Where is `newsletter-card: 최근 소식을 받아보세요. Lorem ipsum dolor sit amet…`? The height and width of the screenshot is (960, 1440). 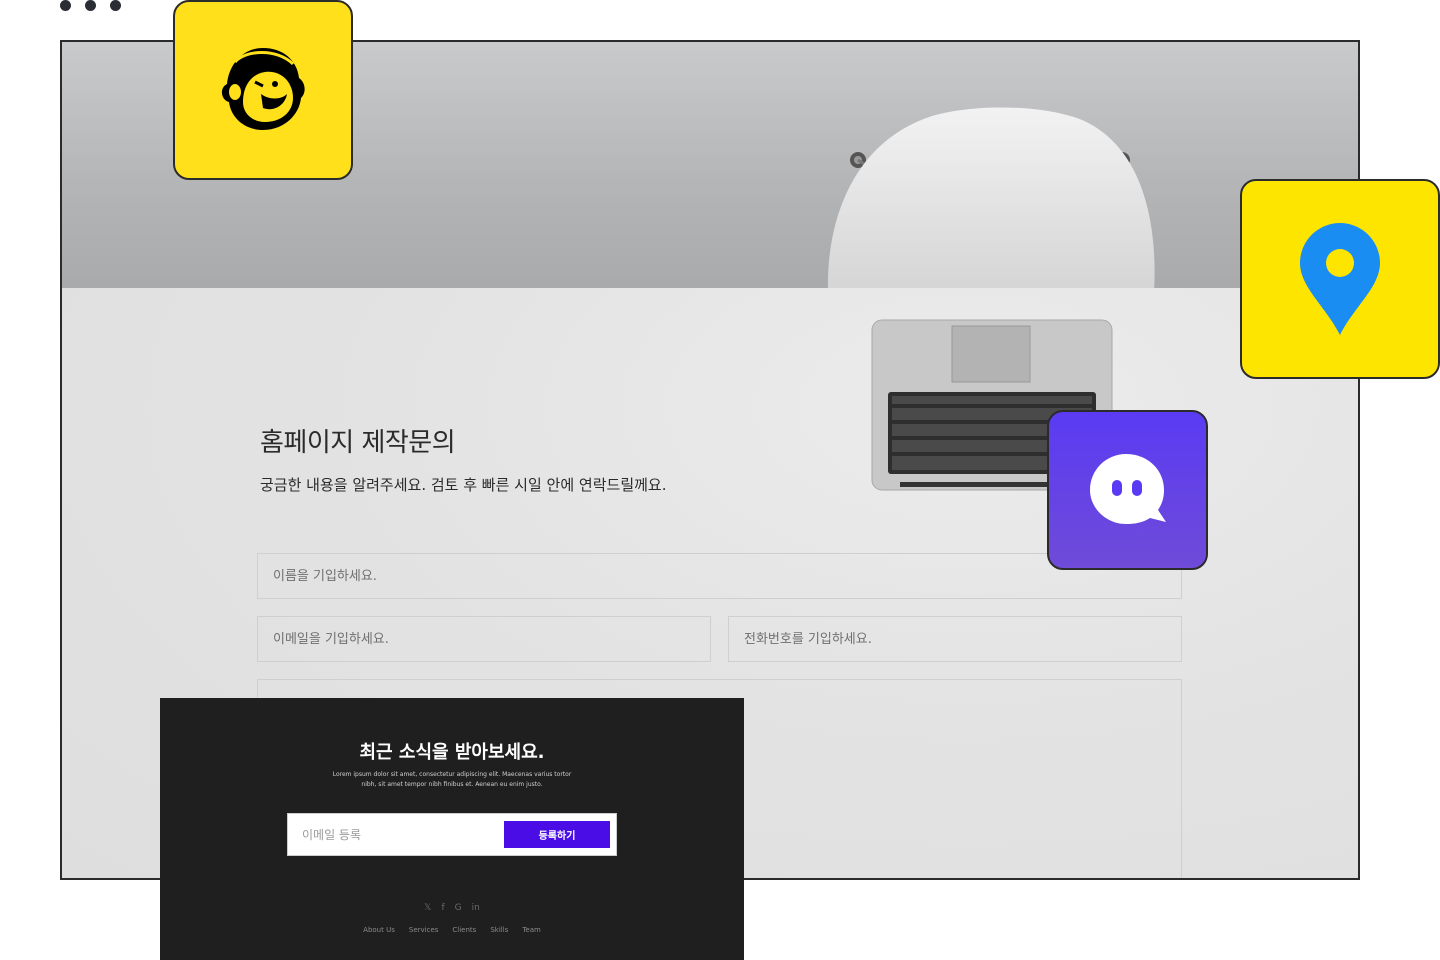
newsletter-card: 최근 소식을 받아보세요. Lorem ipsum dolor sit amet… is located at coordinates (452, 829).